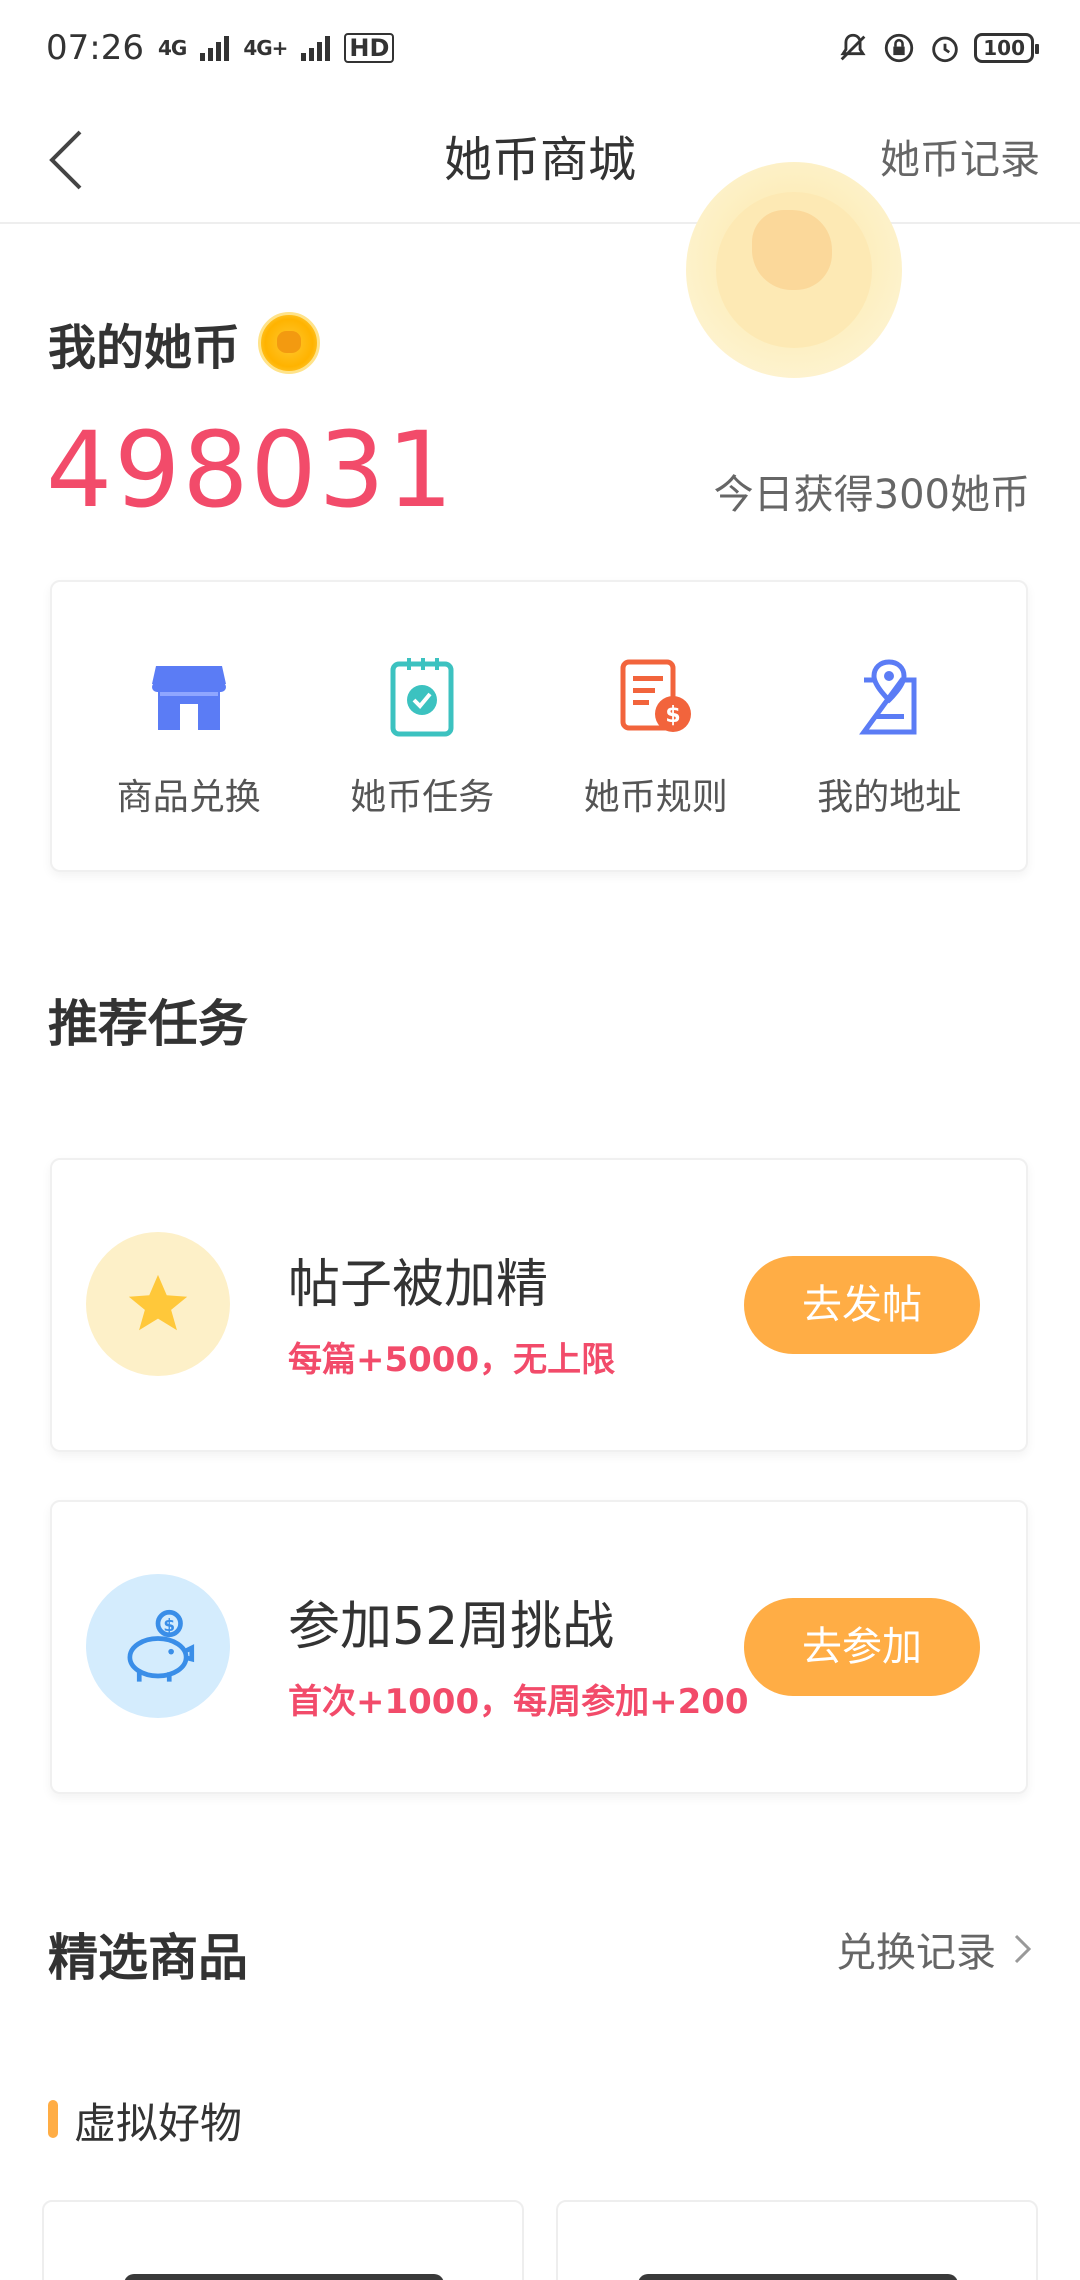  I want to click on my-coins-heading: 我的她币, so click(184, 343).